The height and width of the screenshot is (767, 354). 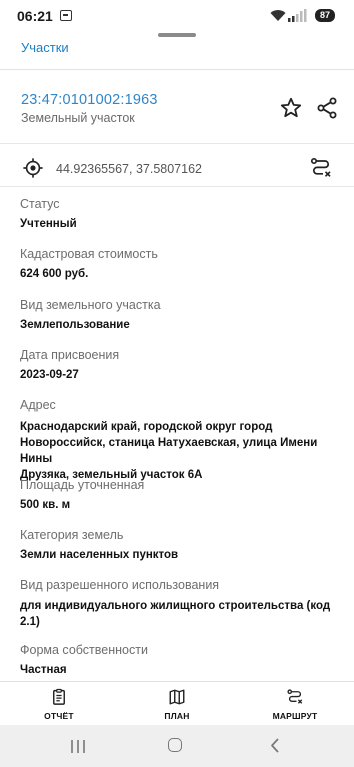 What do you see at coordinates (66, 15) in the screenshot?
I see `notification-icon` at bounding box center [66, 15].